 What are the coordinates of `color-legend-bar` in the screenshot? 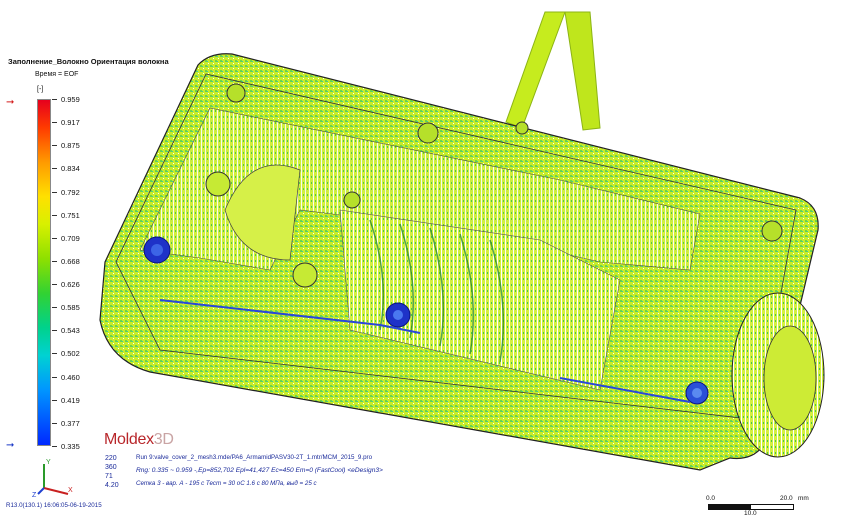 It's located at (44, 272).